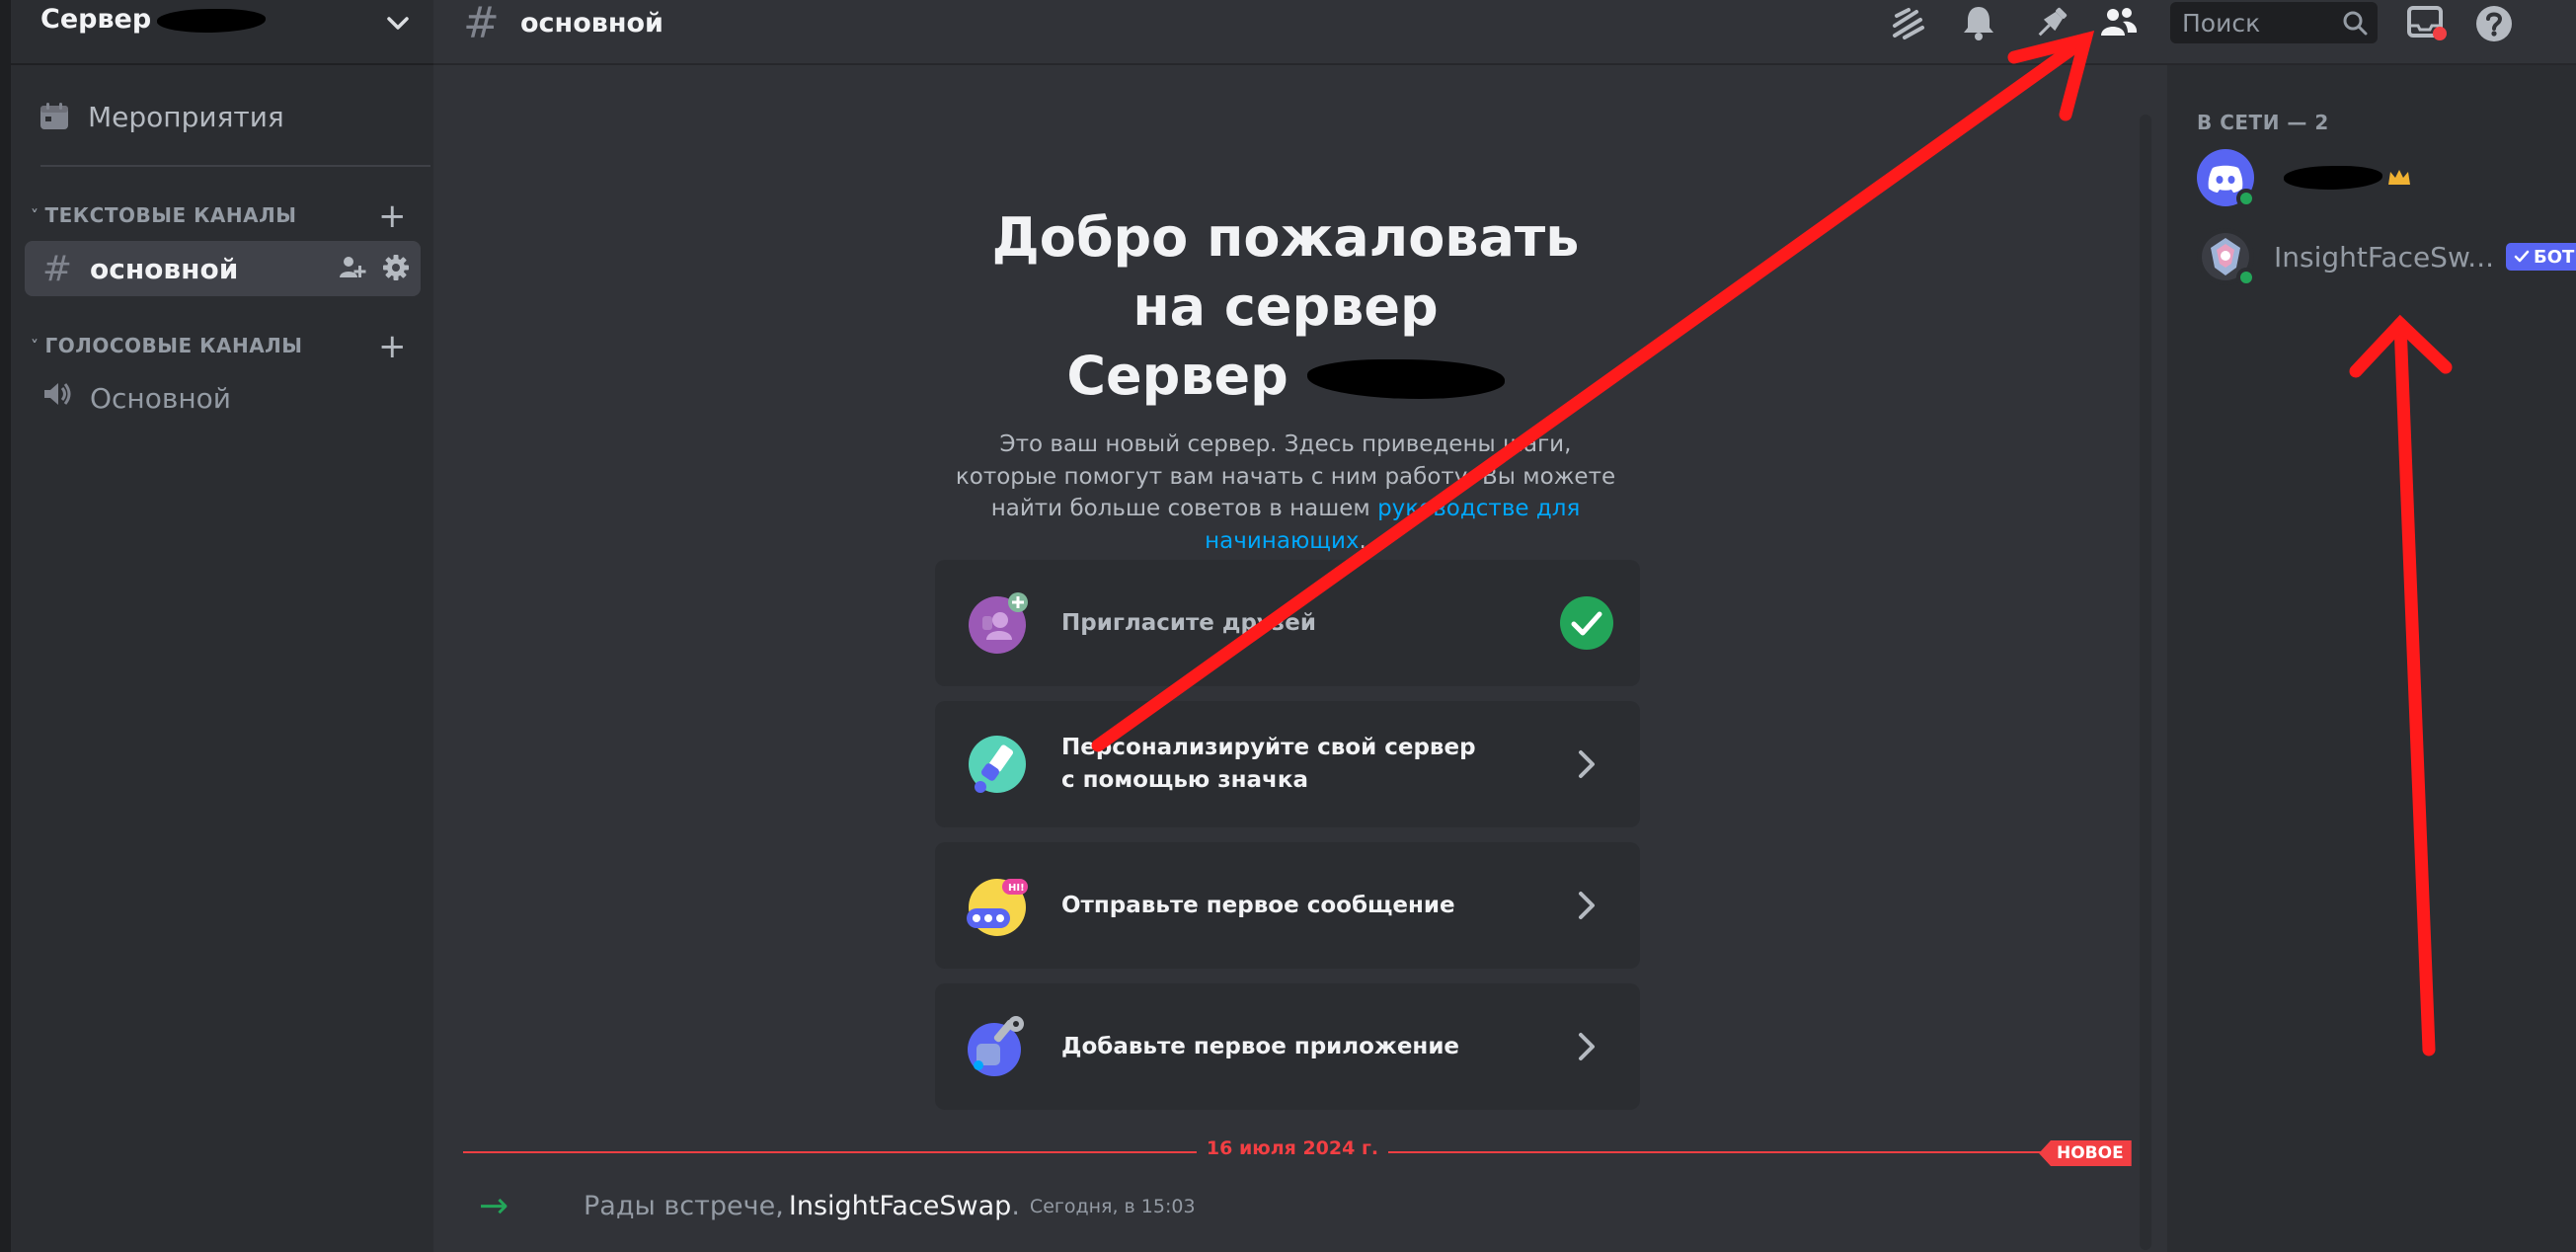 This screenshot has width=2576, height=1252. What do you see at coordinates (54, 116) in the screenshot?
I see `events-calendar-icon` at bounding box center [54, 116].